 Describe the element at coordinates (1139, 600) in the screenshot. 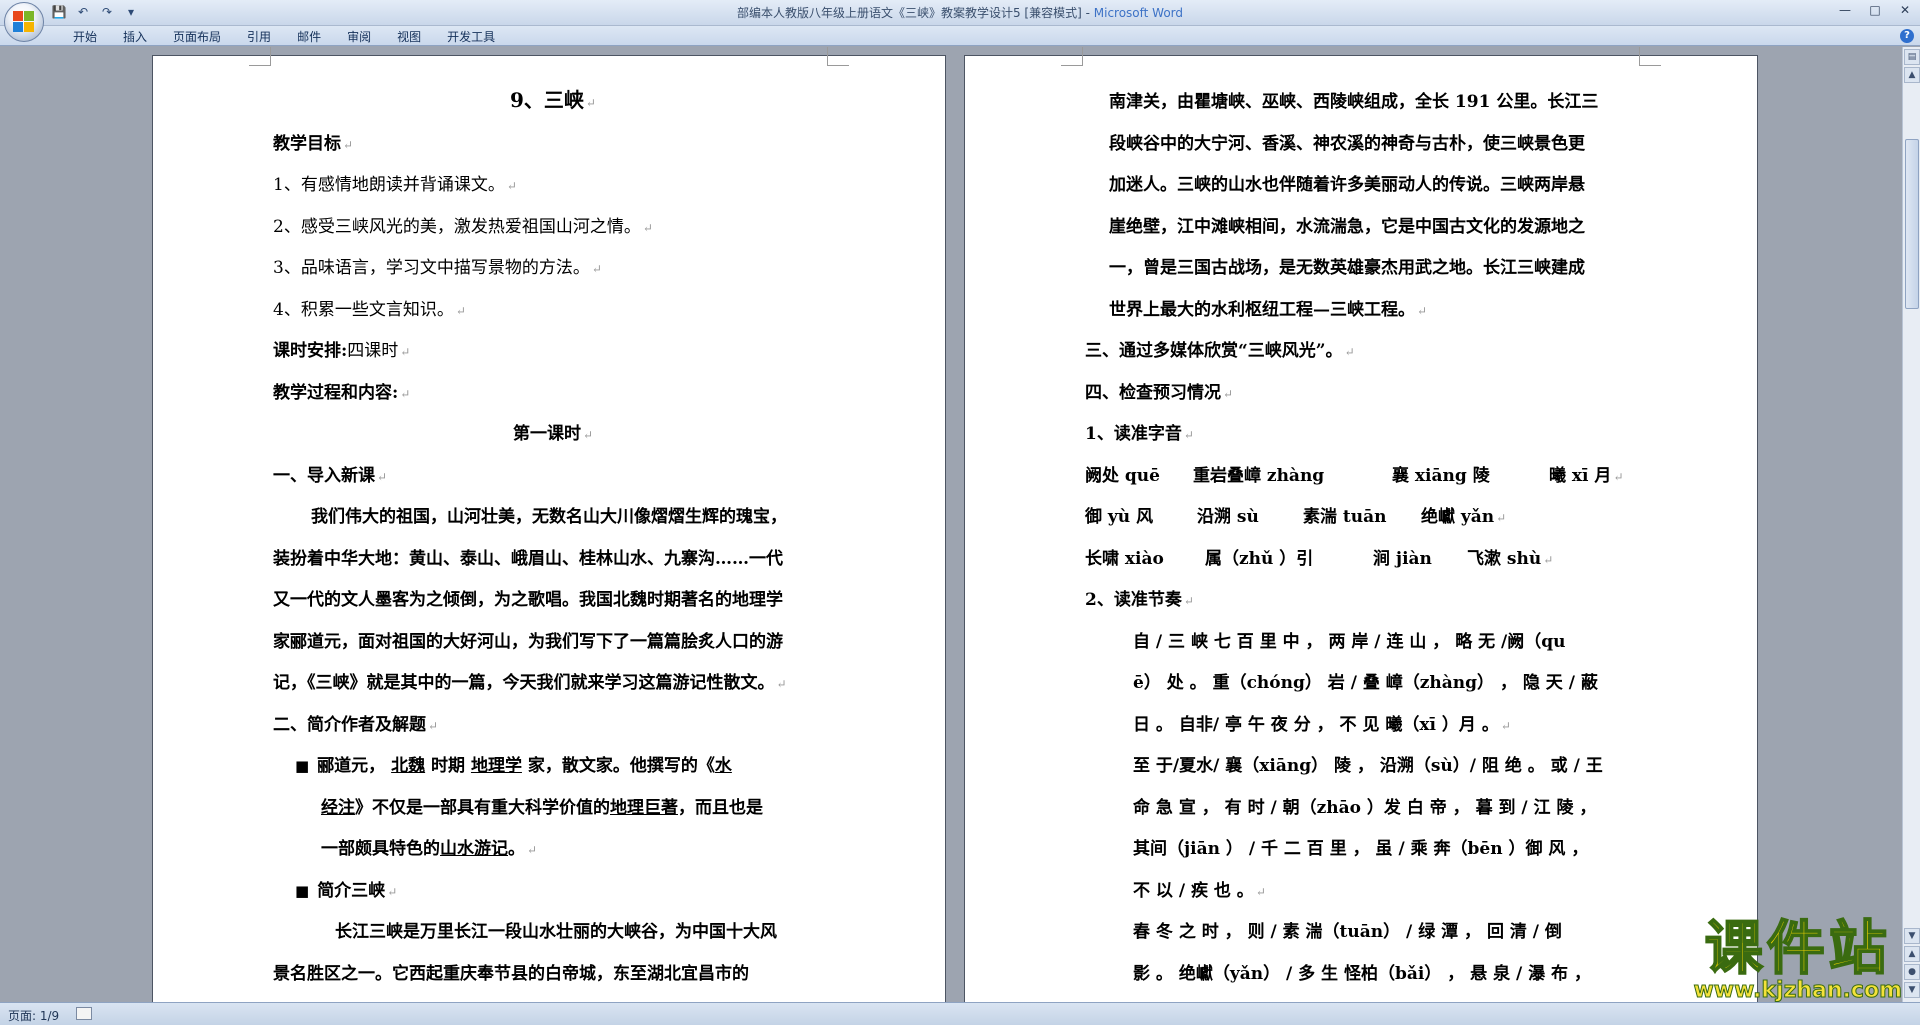

I see `subsection-heading: 2、读准节奏 ↵` at that location.